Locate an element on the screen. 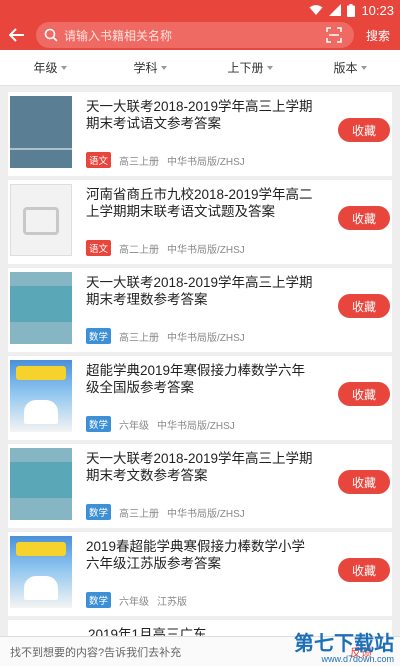  scan-button is located at coordinates (334, 35).